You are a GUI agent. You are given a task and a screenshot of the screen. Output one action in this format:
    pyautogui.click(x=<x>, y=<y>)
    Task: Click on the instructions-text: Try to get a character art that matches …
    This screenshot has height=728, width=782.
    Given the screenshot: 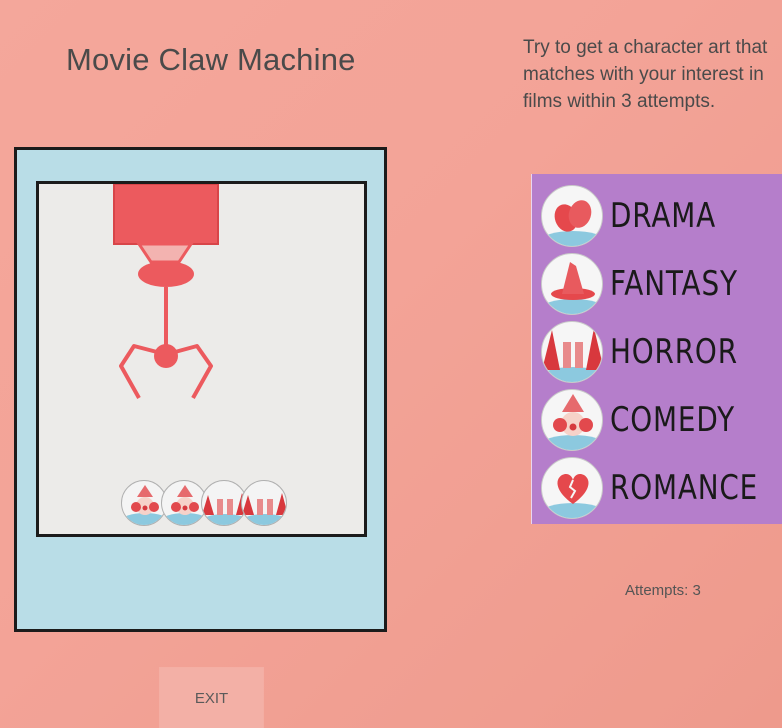 What is the action you would take?
    pyautogui.click(x=652, y=74)
    